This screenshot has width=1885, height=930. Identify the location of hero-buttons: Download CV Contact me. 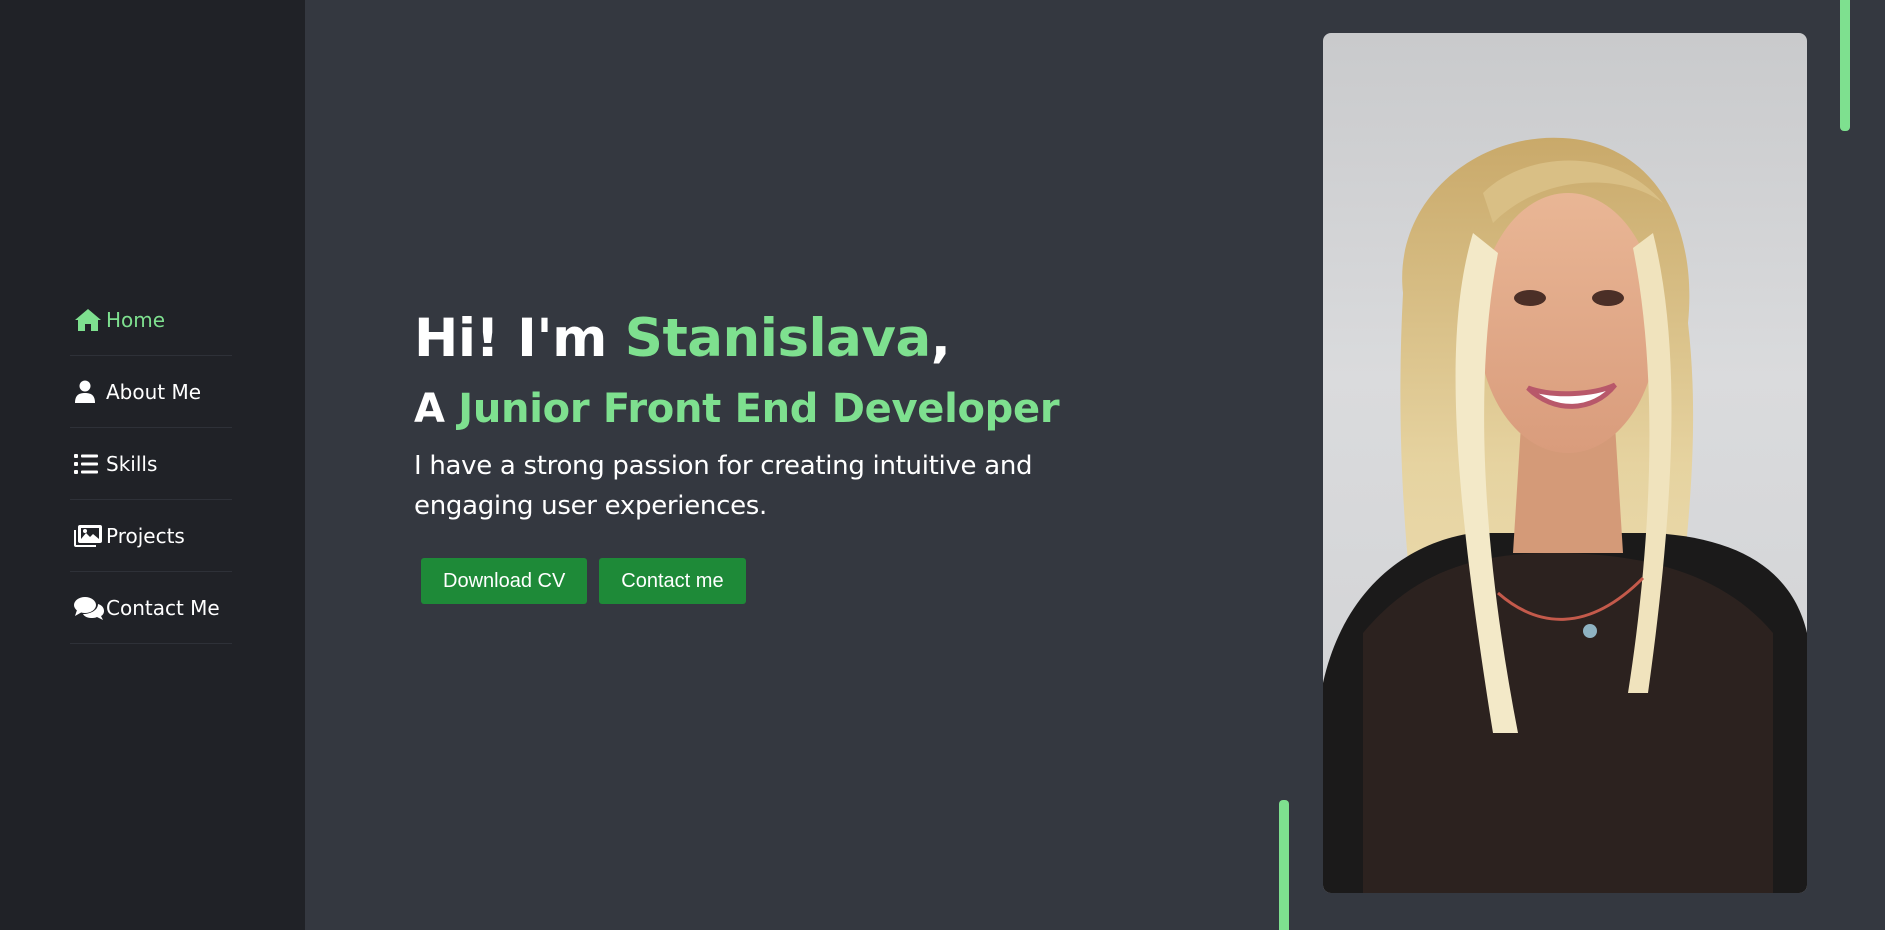
(764, 581).